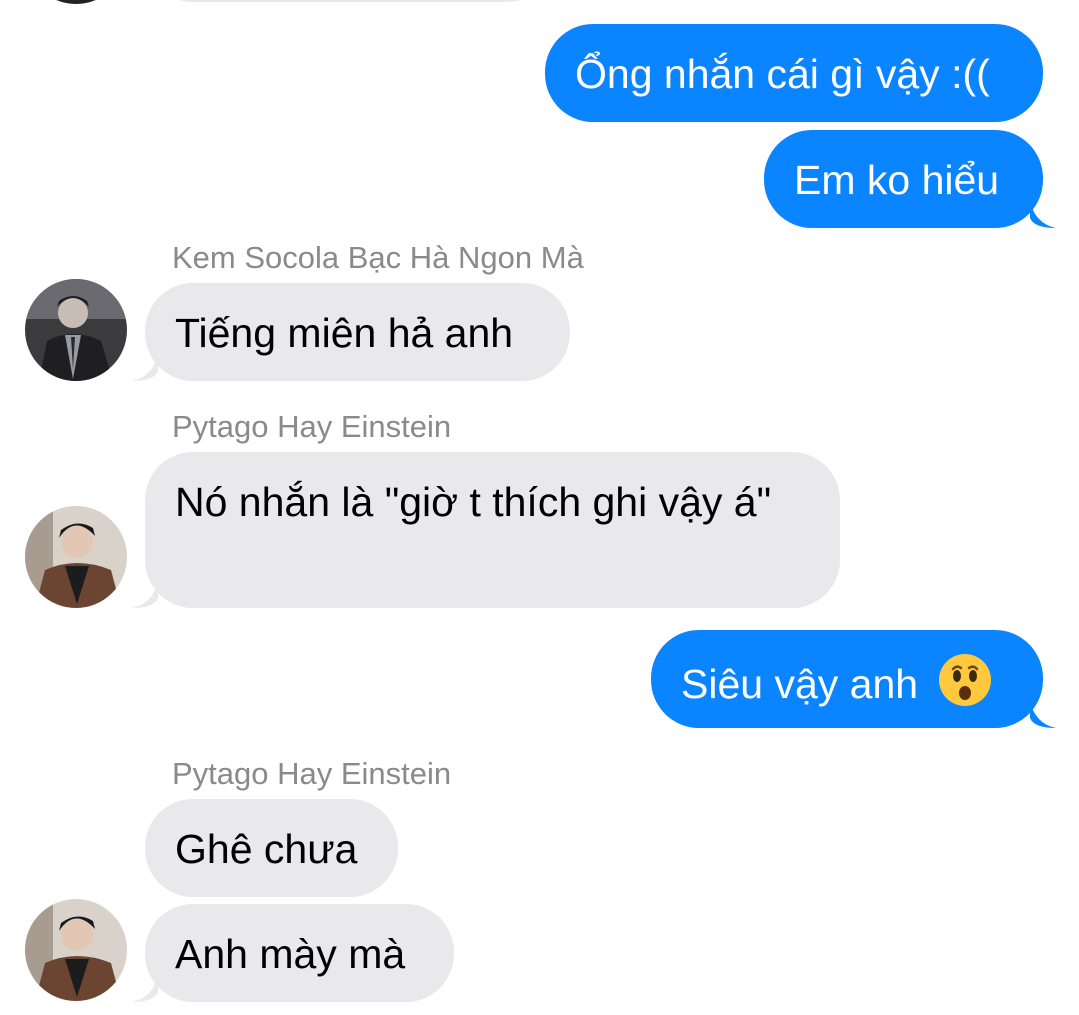 The width and height of the screenshot is (1079, 1015). I want to click on message-bubble-incoming: Tiếng miên hả anh, so click(357, 332).